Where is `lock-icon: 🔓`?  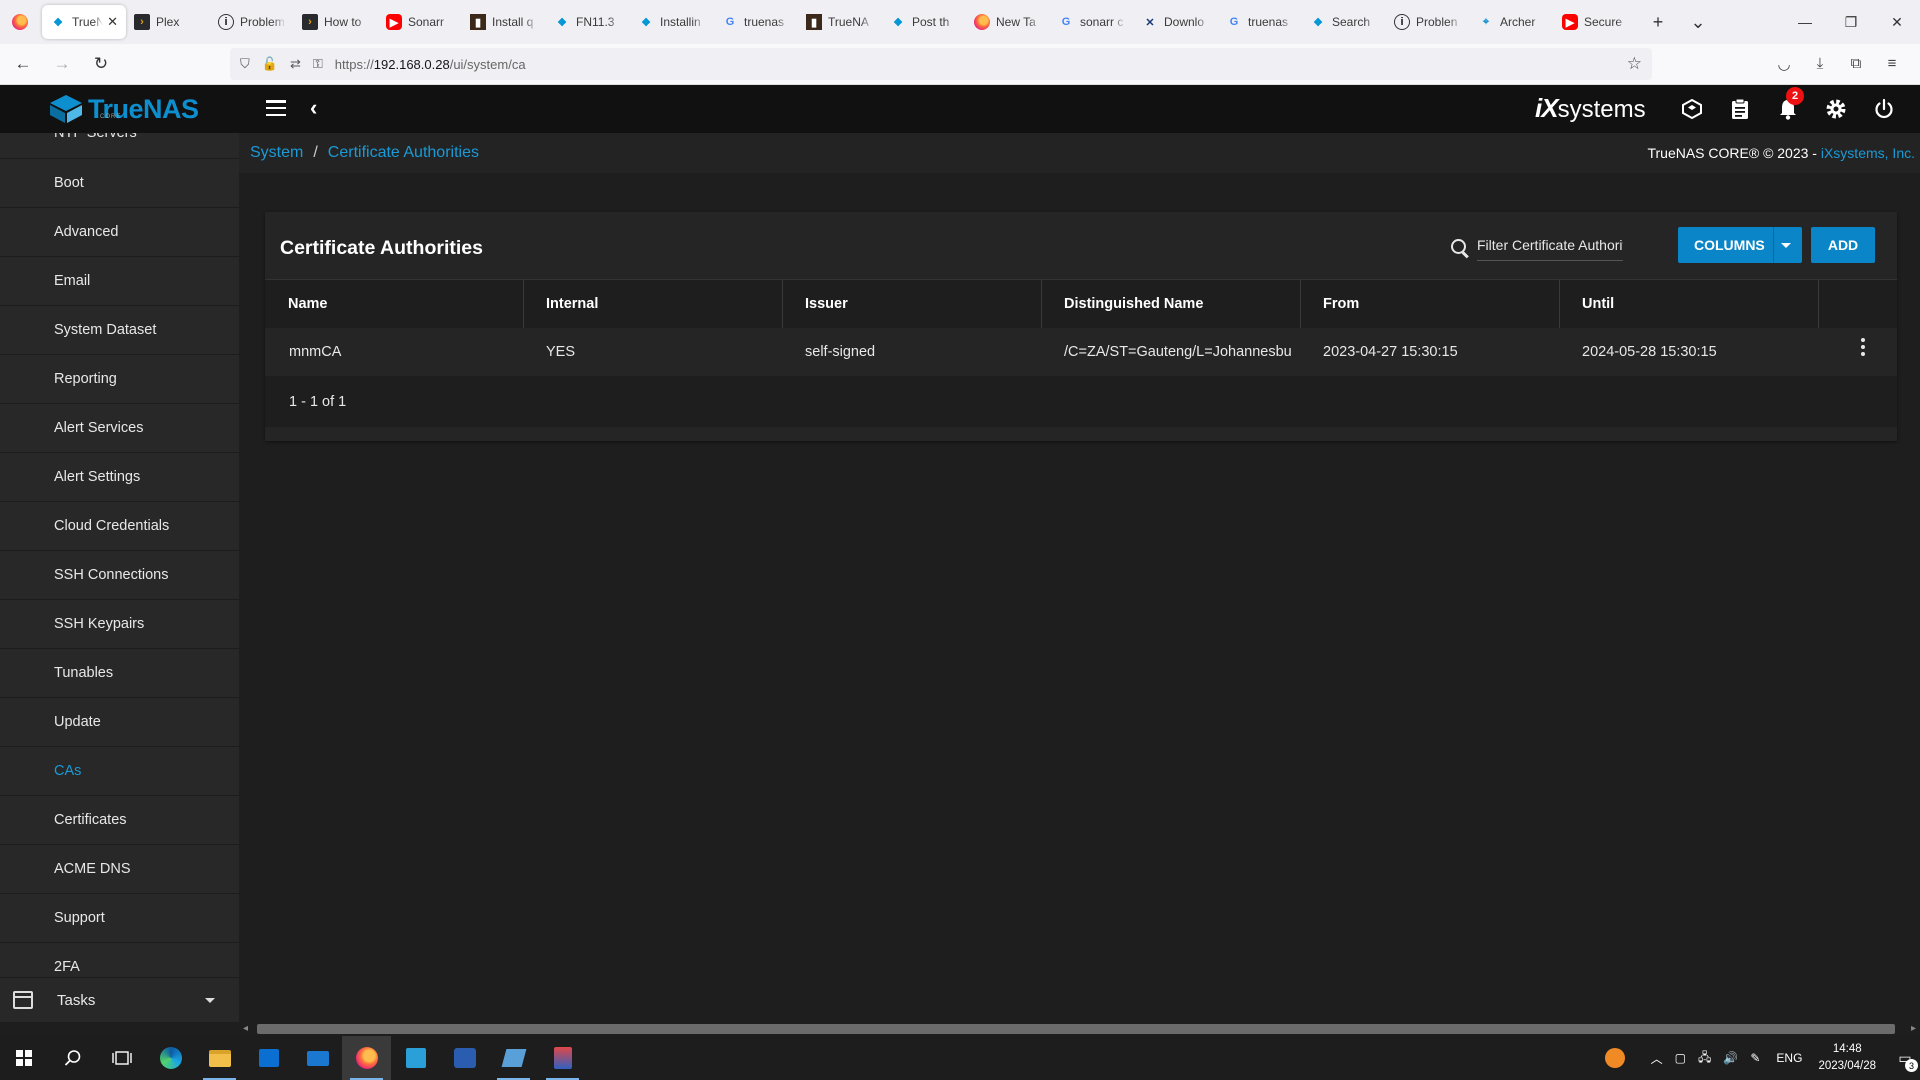 lock-icon: 🔓 is located at coordinates (270, 64).